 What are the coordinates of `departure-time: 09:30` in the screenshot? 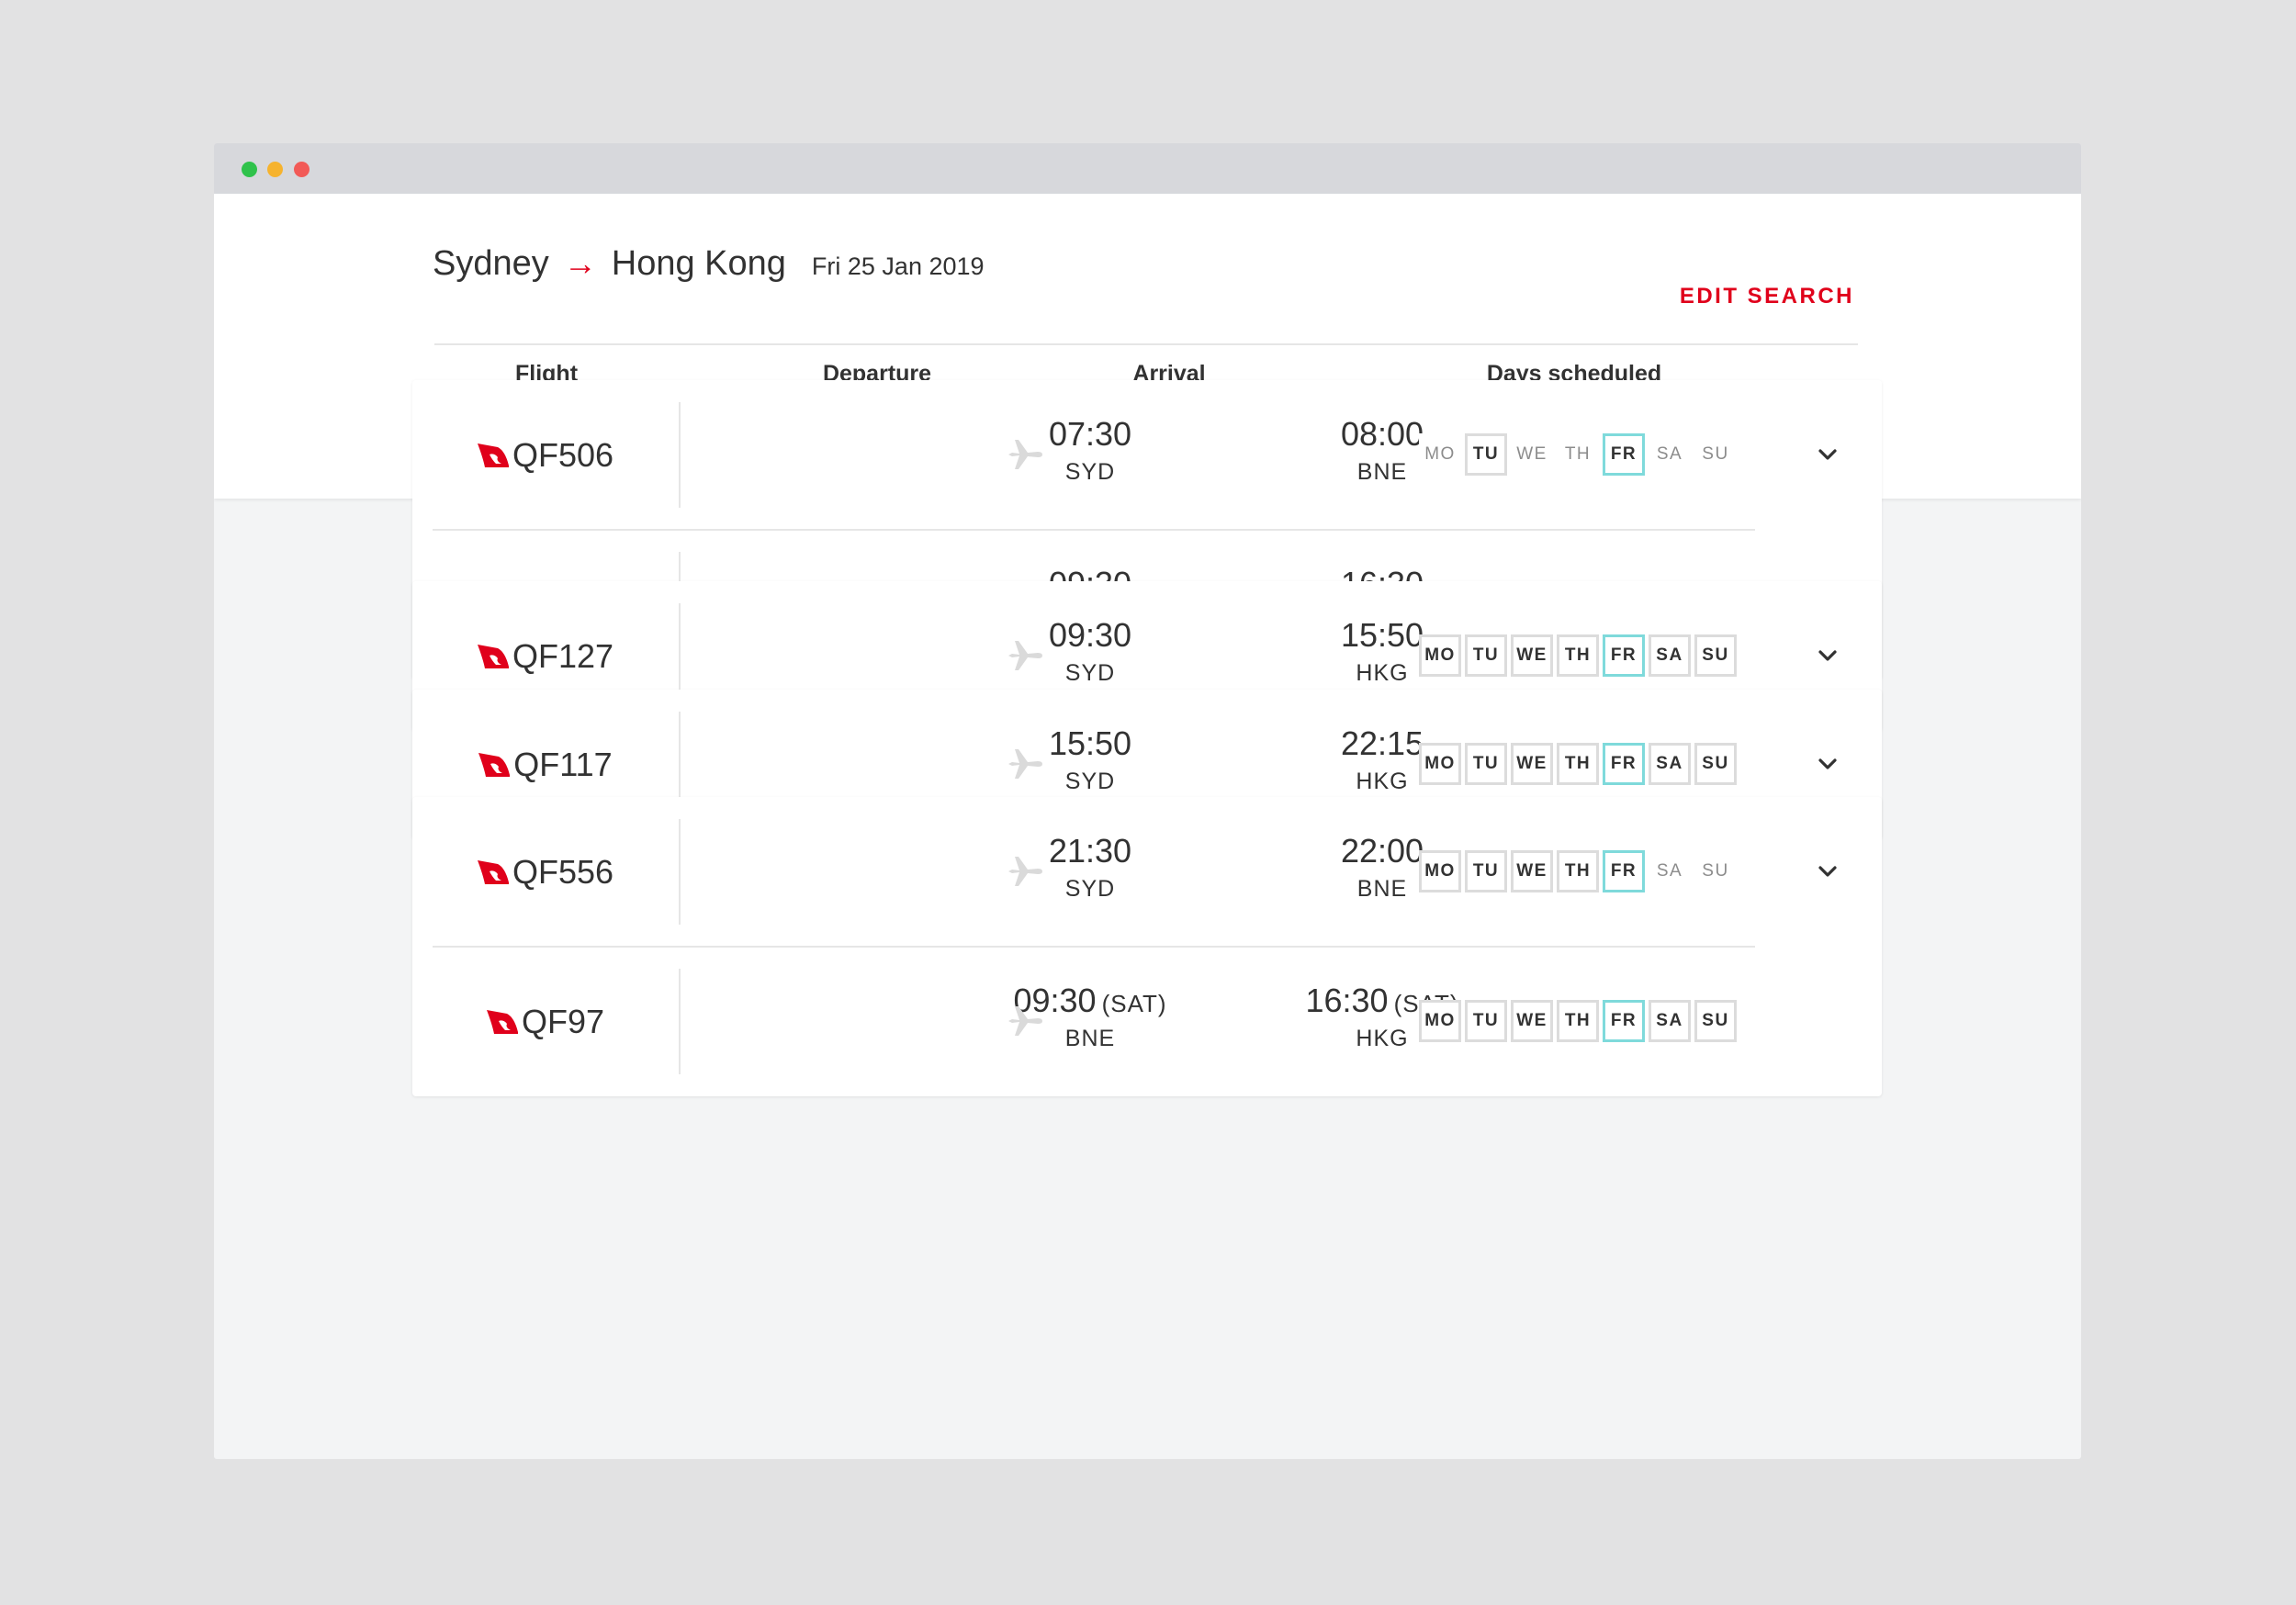 It's located at (1090, 635).